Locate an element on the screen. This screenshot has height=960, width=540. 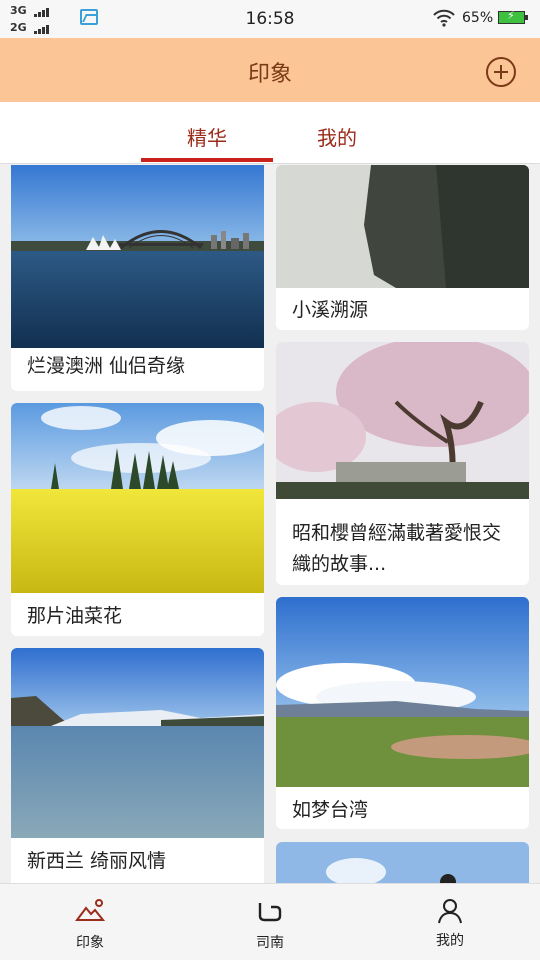
nav-item-impression: 印象 is located at coordinates (90, 922).